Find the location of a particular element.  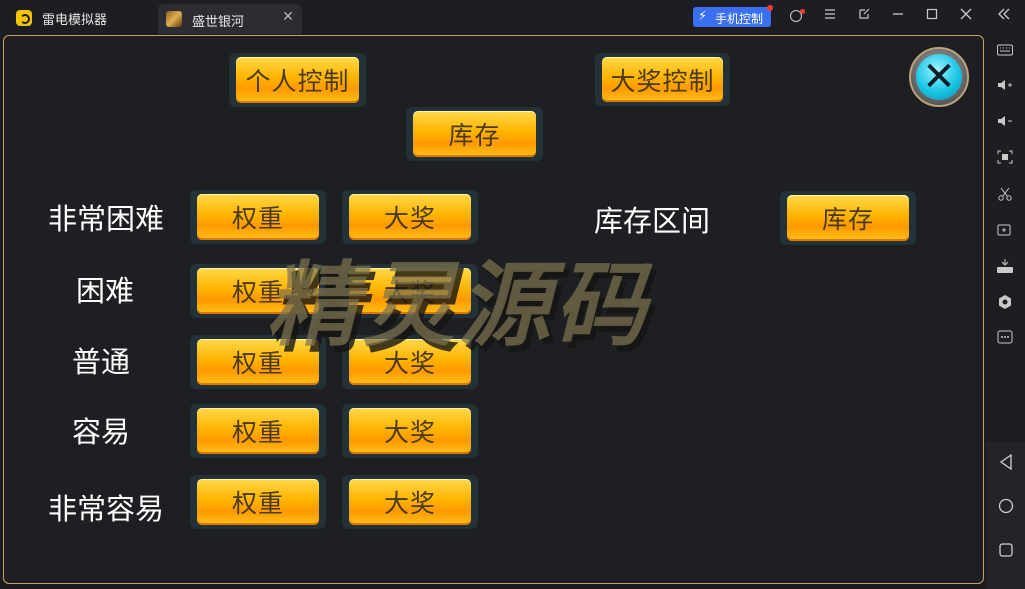

easy-jackpot-button: 大奖 is located at coordinates (410, 431).